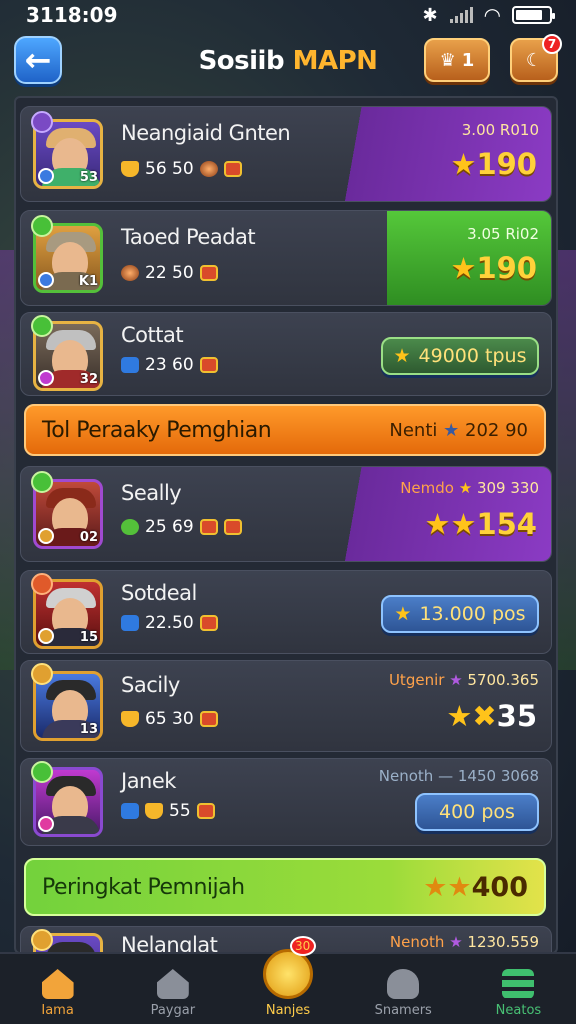 Image resolution: width=576 pixels, height=1024 pixels. I want to click on list-item: 13 Sacily 65 30 Utgenir ★ 5700.365 ★✖35, so click(286, 706).